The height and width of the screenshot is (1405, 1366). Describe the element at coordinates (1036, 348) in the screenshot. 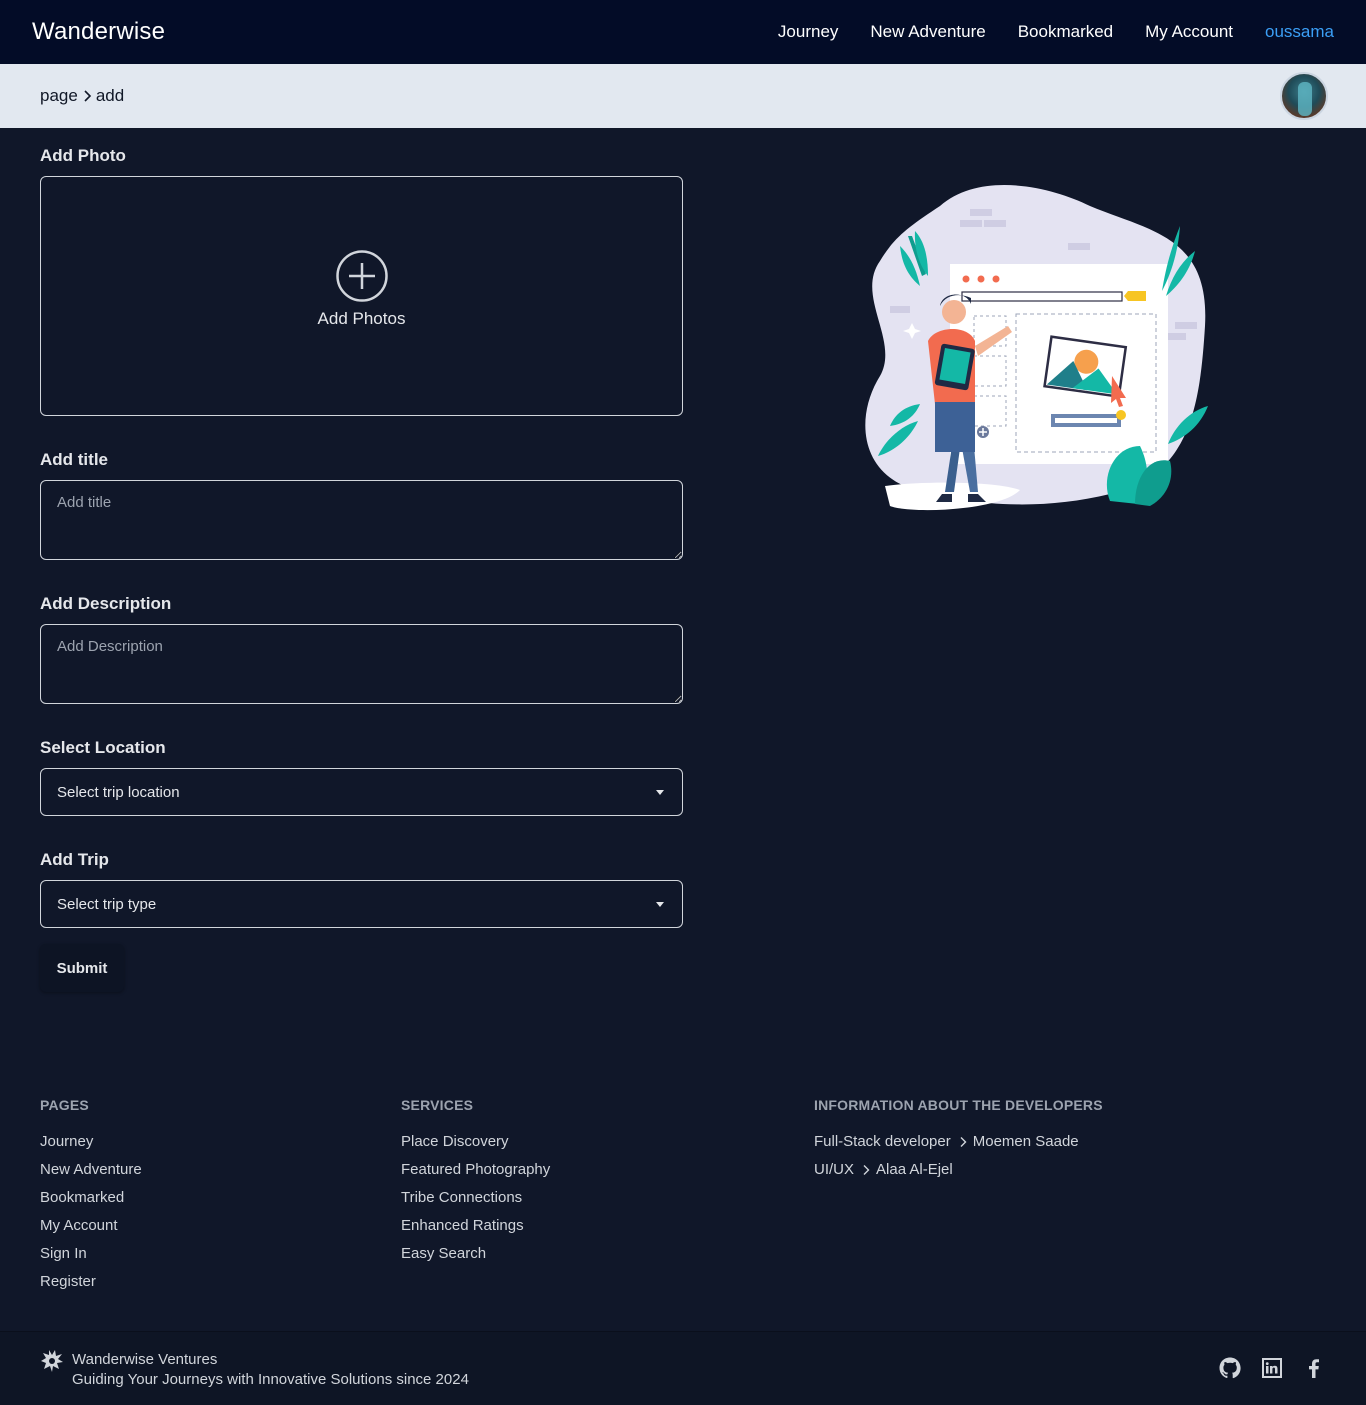

I see `upload-illustration` at that location.